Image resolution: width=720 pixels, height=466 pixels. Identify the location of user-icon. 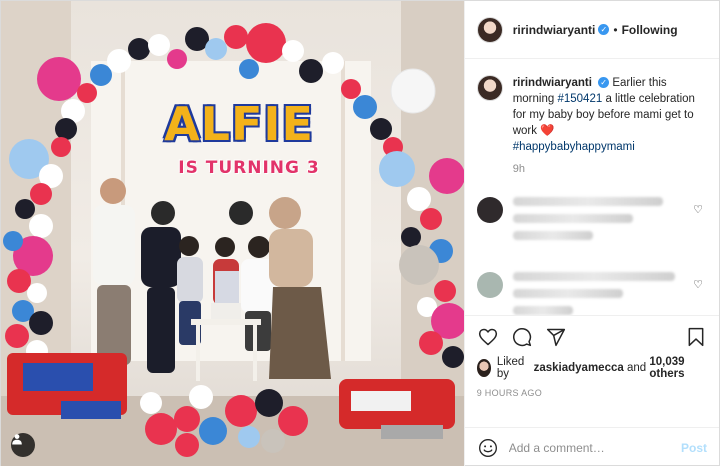
(17, 439).